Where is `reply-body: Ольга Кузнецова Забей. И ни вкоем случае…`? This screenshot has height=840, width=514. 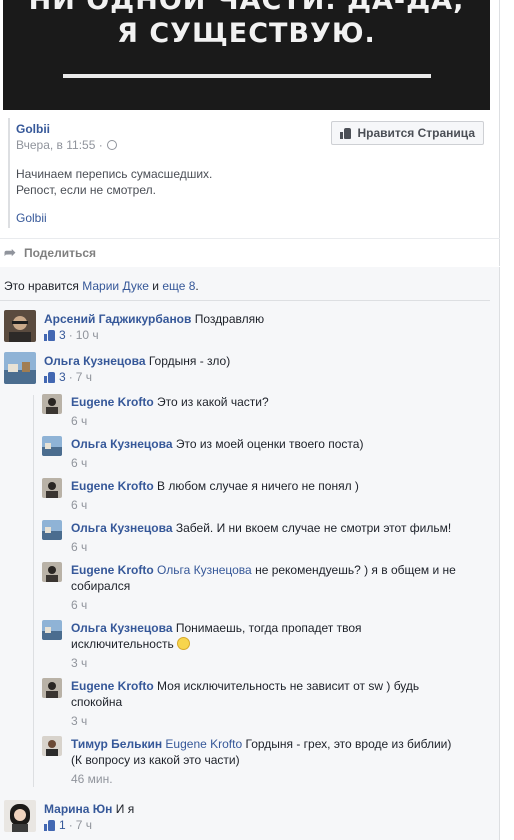 reply-body: Ольга Кузнецова Забей. И ни вкоем случае… is located at coordinates (261, 537).